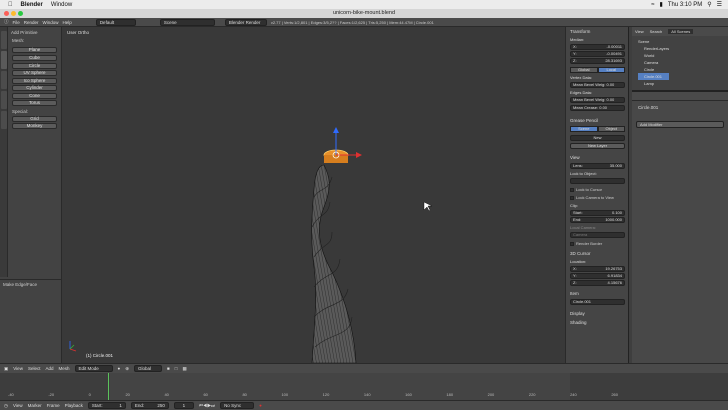 Image resolution: width=728 pixels, height=410 pixels. What do you see at coordinates (18, 405) in the screenshot?
I see `timeline-view-menu: View` at bounding box center [18, 405].